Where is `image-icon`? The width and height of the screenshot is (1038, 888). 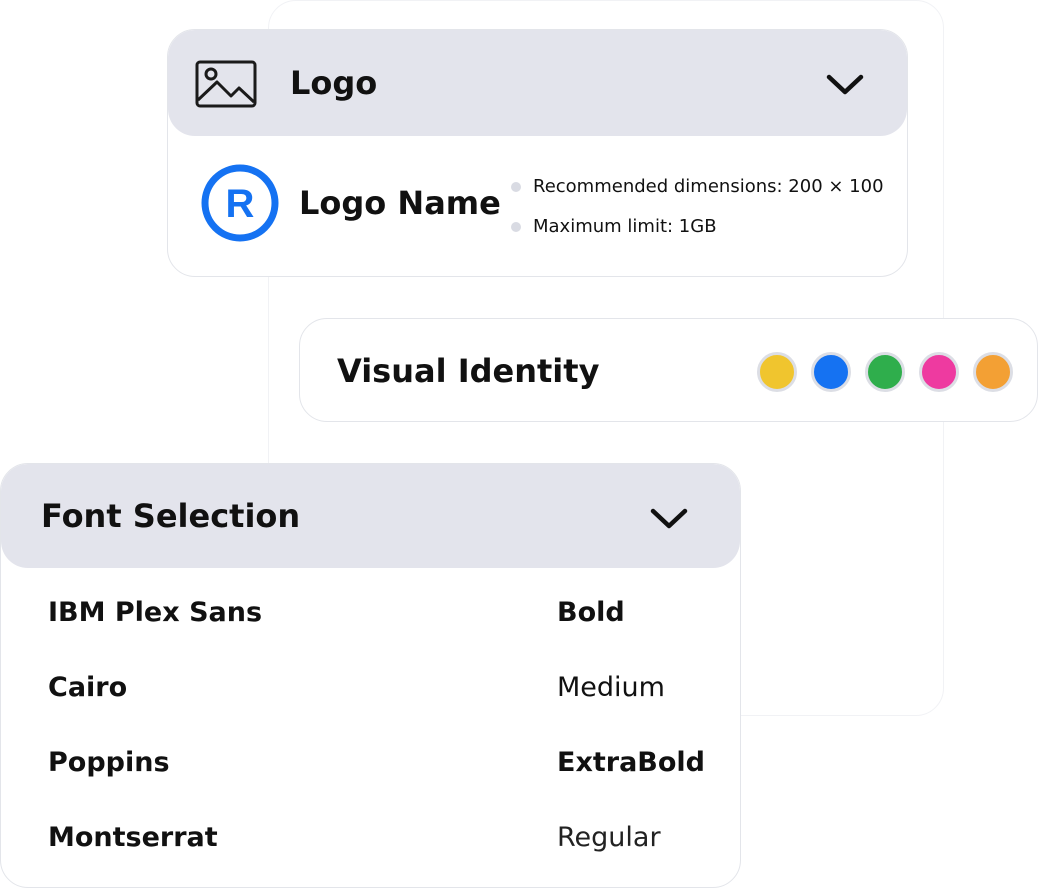
image-icon is located at coordinates (226, 84).